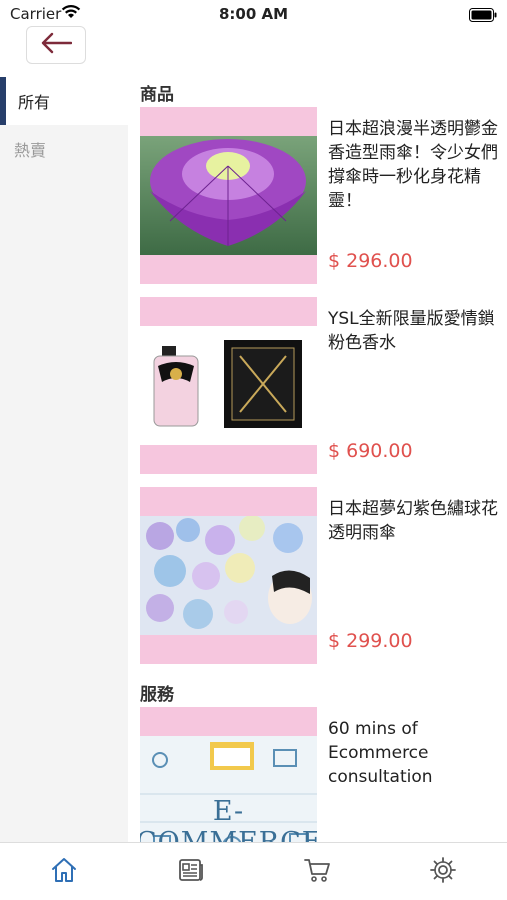  I want to click on tab-bar, so click(253, 871).